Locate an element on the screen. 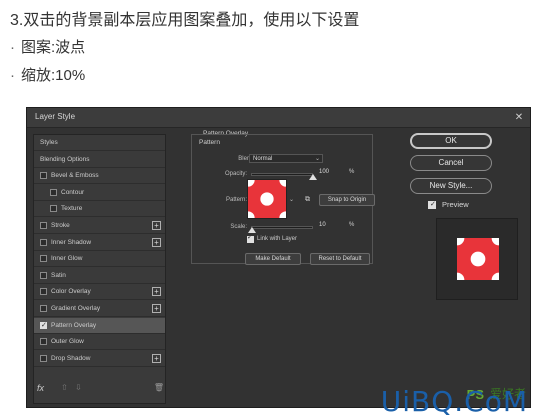 This screenshot has height=420, width=550. style-item: Texture is located at coordinates (99, 209).